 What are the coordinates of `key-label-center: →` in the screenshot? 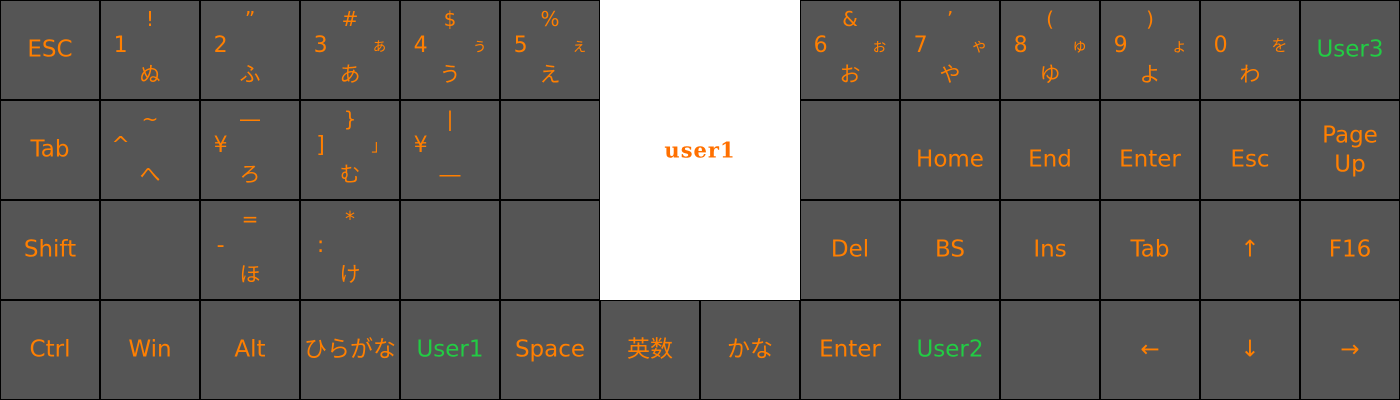 It's located at (1350, 349).